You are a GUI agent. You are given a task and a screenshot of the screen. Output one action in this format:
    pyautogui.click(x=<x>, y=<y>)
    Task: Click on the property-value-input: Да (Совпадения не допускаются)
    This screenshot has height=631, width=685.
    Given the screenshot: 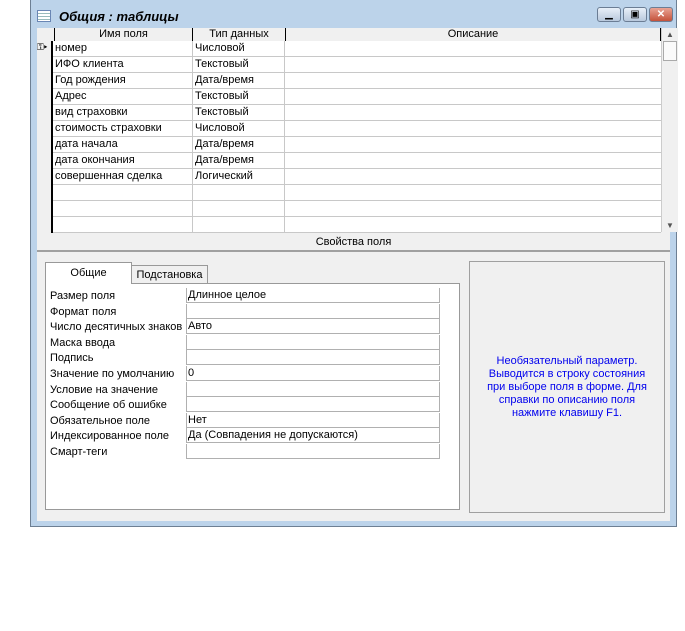 What is the action you would take?
    pyautogui.click(x=313, y=436)
    